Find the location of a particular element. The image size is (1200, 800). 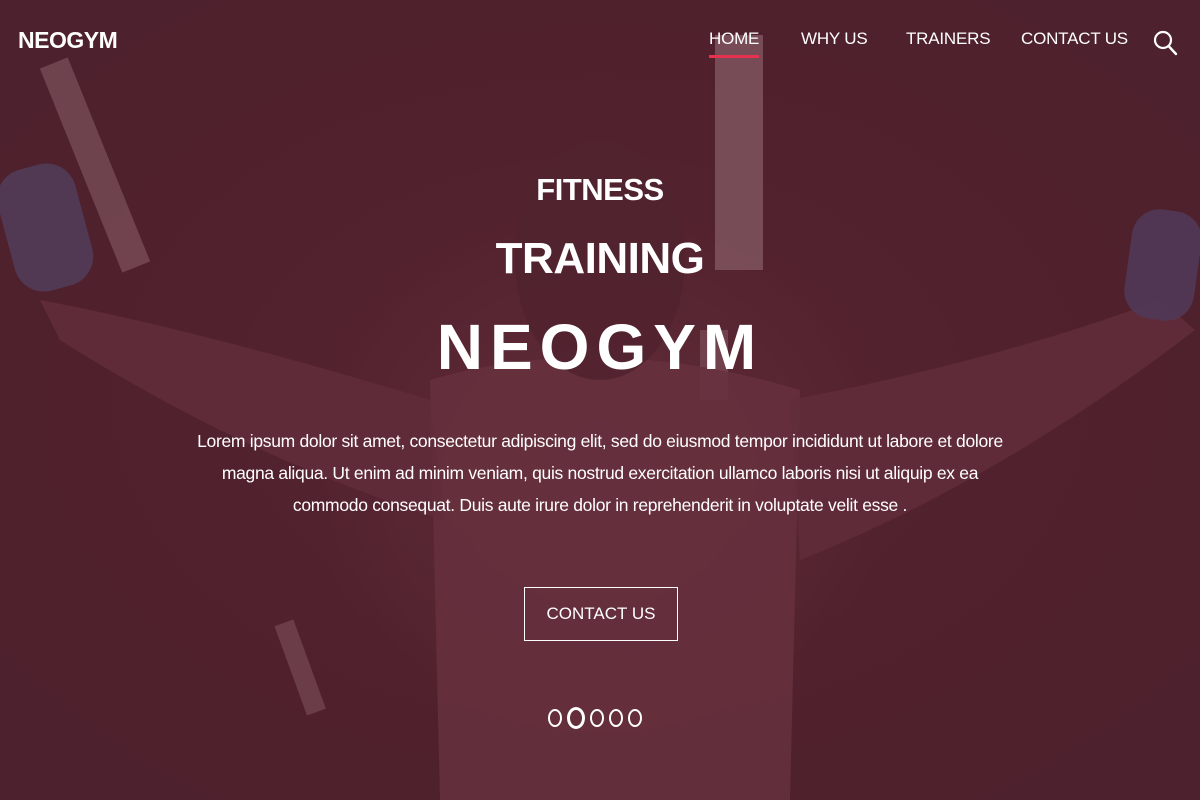

contact-us-button: CONTACT US is located at coordinates (601, 614).